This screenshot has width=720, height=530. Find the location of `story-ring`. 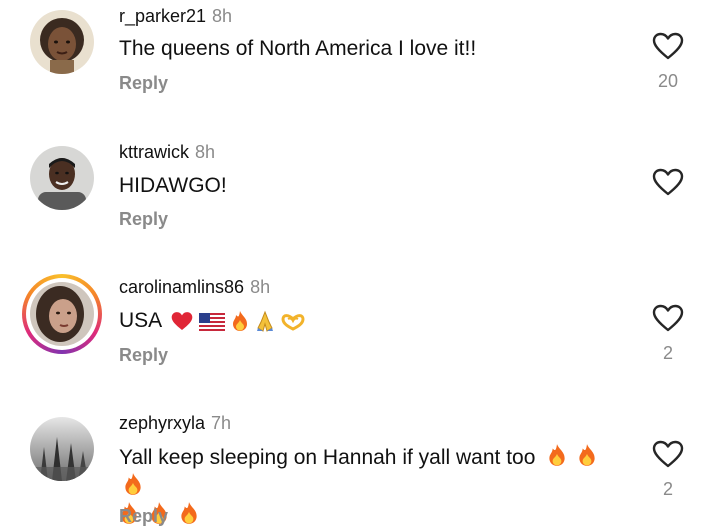

story-ring is located at coordinates (62, 314).